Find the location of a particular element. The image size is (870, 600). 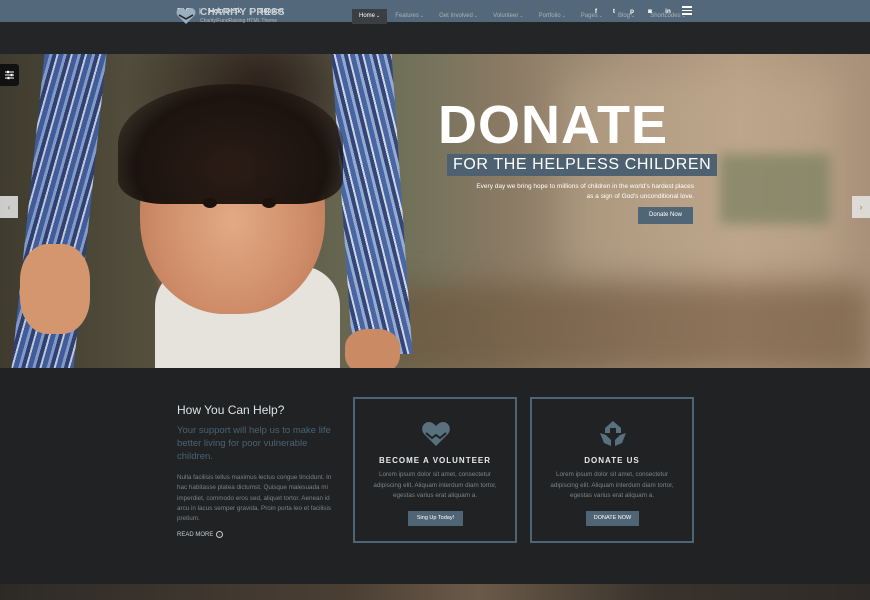

hero-subtitle: FOR THE HELPLESS CHILDREN is located at coordinates (582, 165).